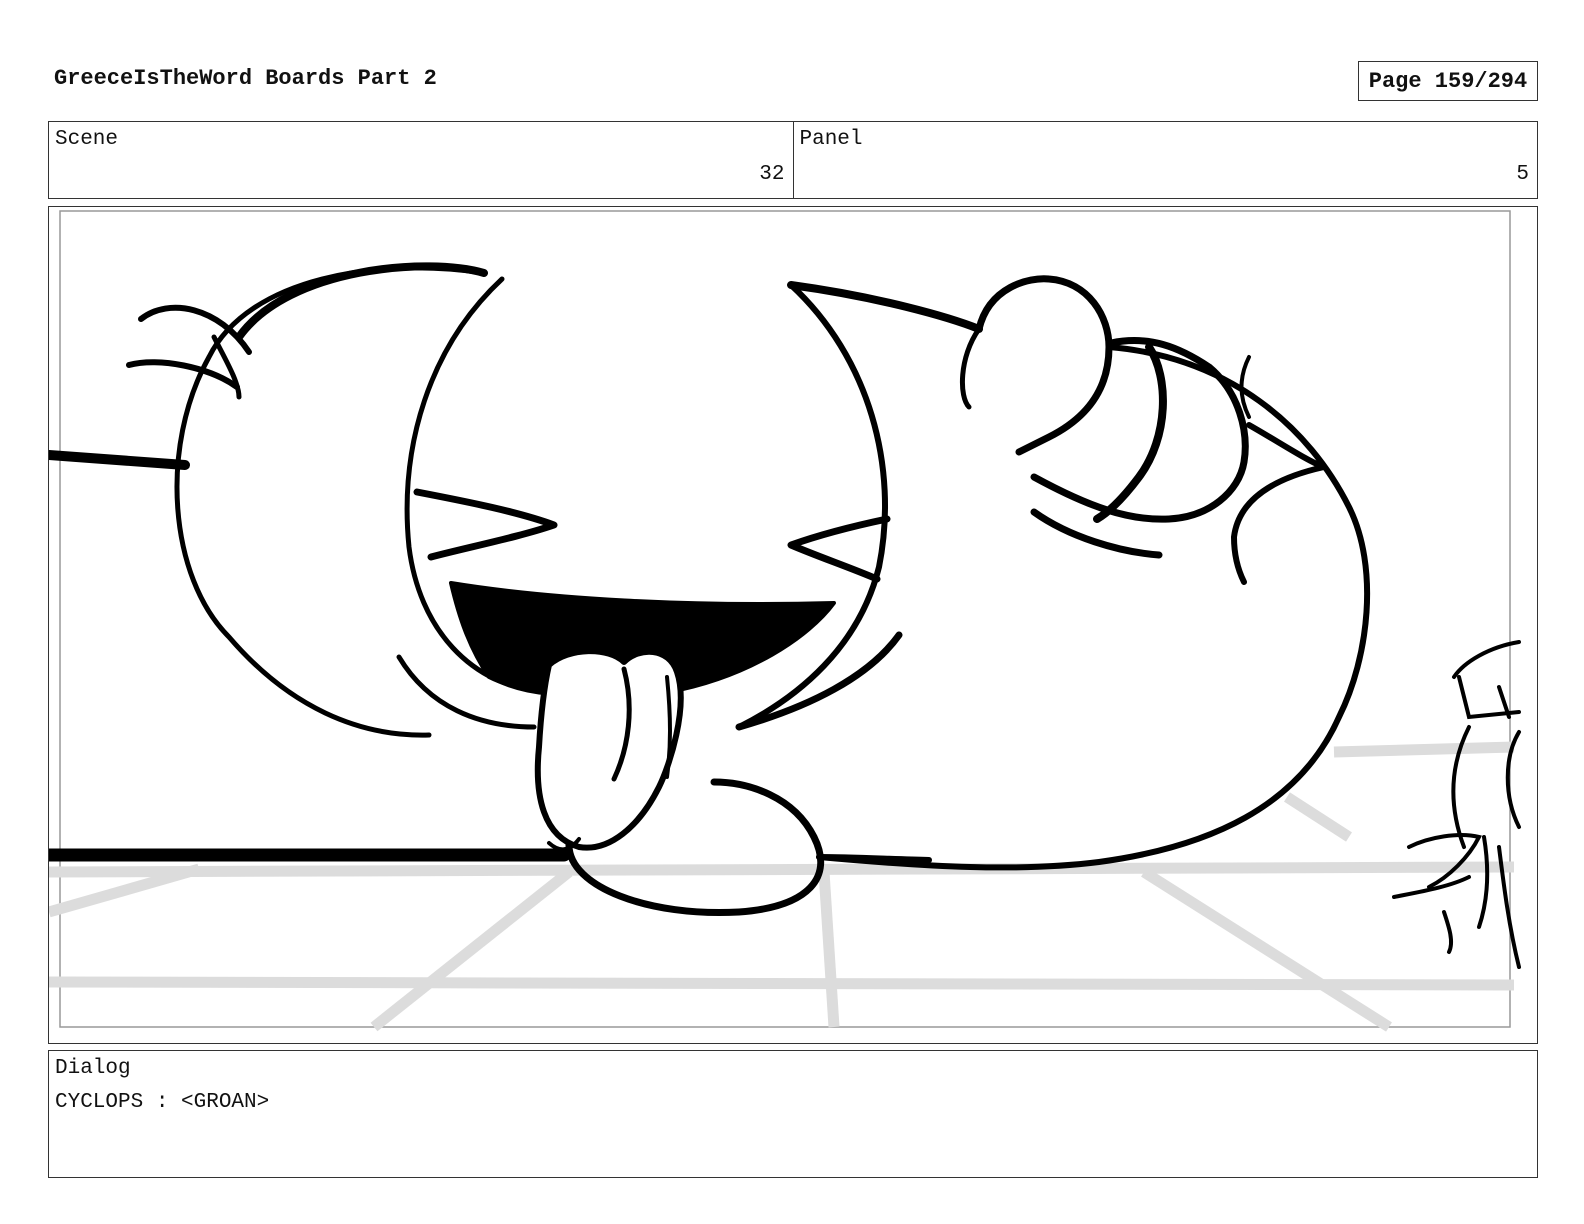 The height and width of the screenshot is (1224, 1584). What do you see at coordinates (1456, 804) in the screenshot?
I see `small-figure-sketch` at bounding box center [1456, 804].